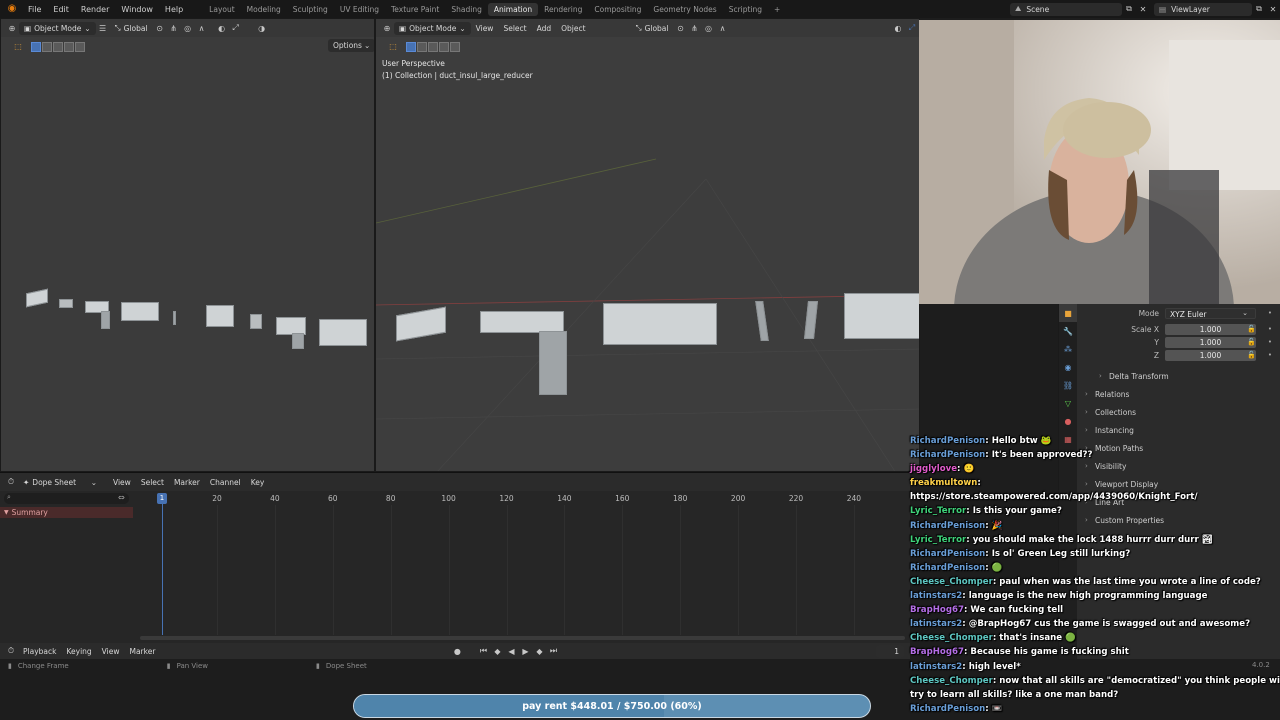 This screenshot has height=720, width=1280. What do you see at coordinates (563, 9) in the screenshot?
I see `workspace-tab-rendering: Rendering` at bounding box center [563, 9].